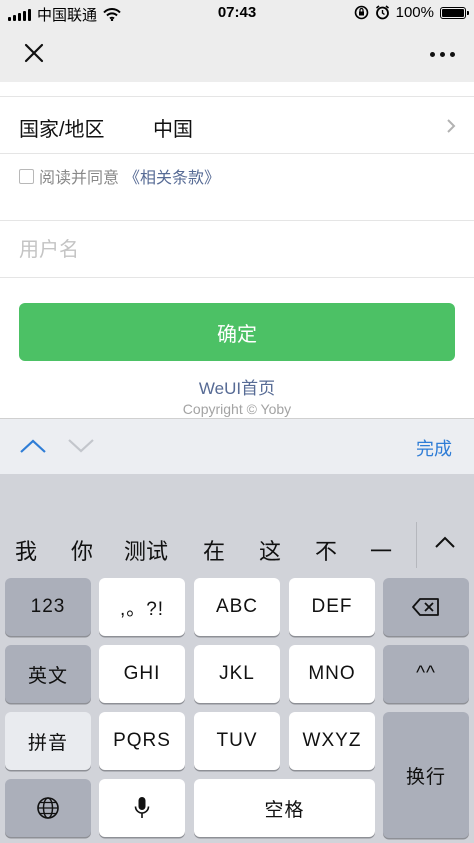 This screenshot has height=843, width=474. Describe the element at coordinates (237, 409) in the screenshot. I see `copyright-text: Copyright © Yoby` at that location.